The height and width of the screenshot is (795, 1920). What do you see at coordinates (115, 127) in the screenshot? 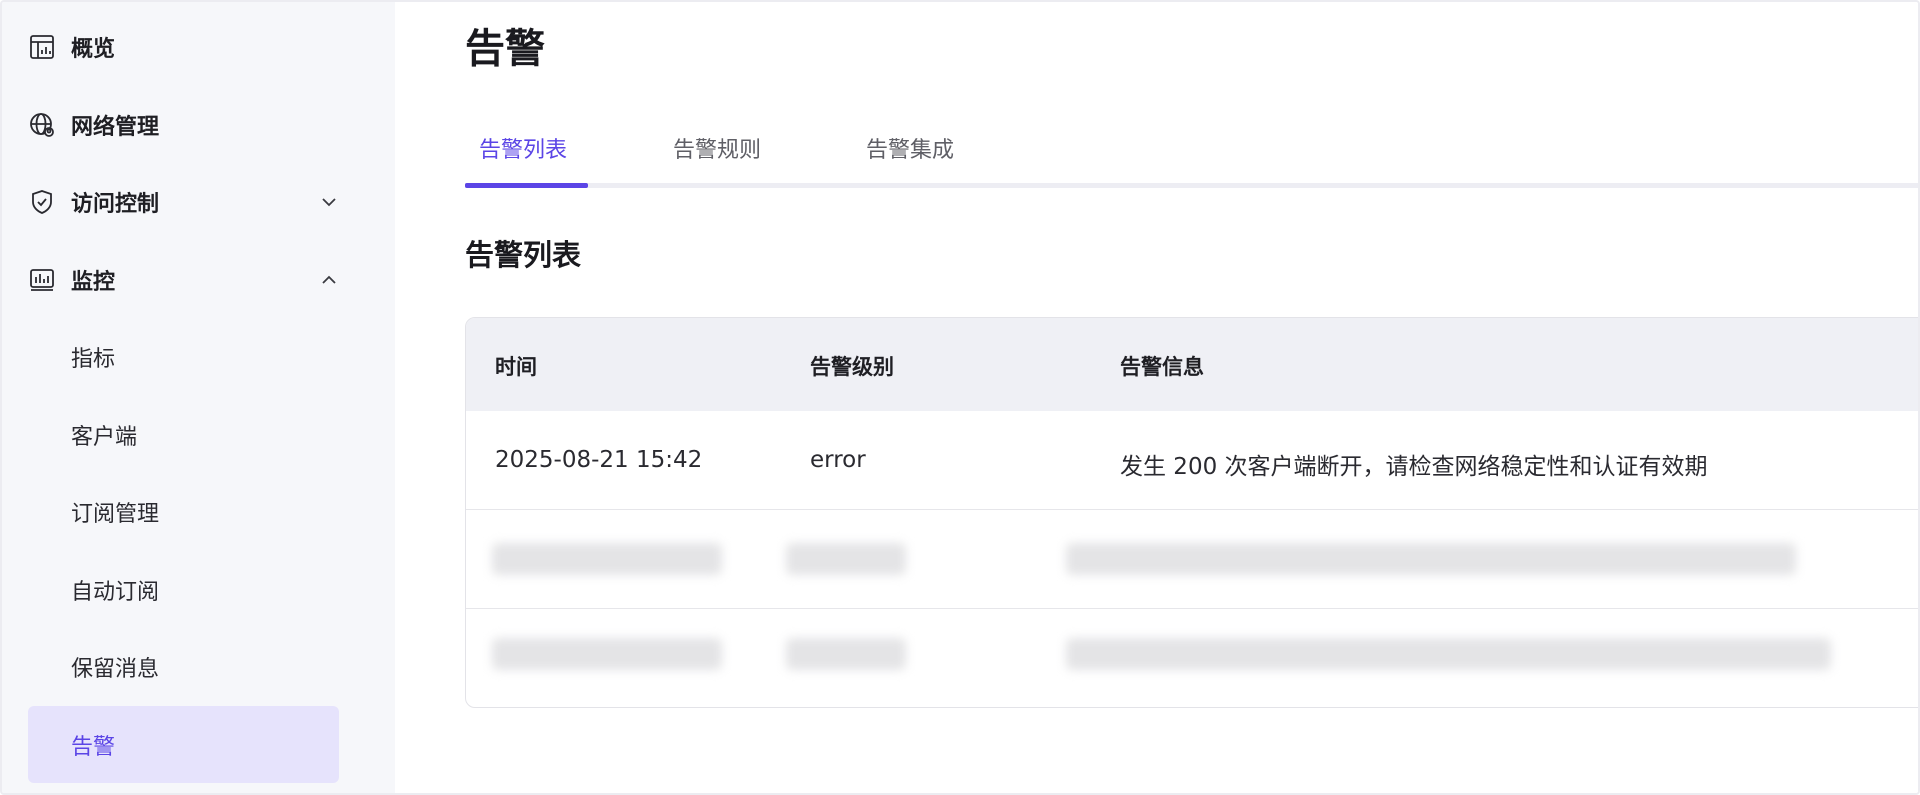
I see `sidebar-item-label: 网络管理` at bounding box center [115, 127].